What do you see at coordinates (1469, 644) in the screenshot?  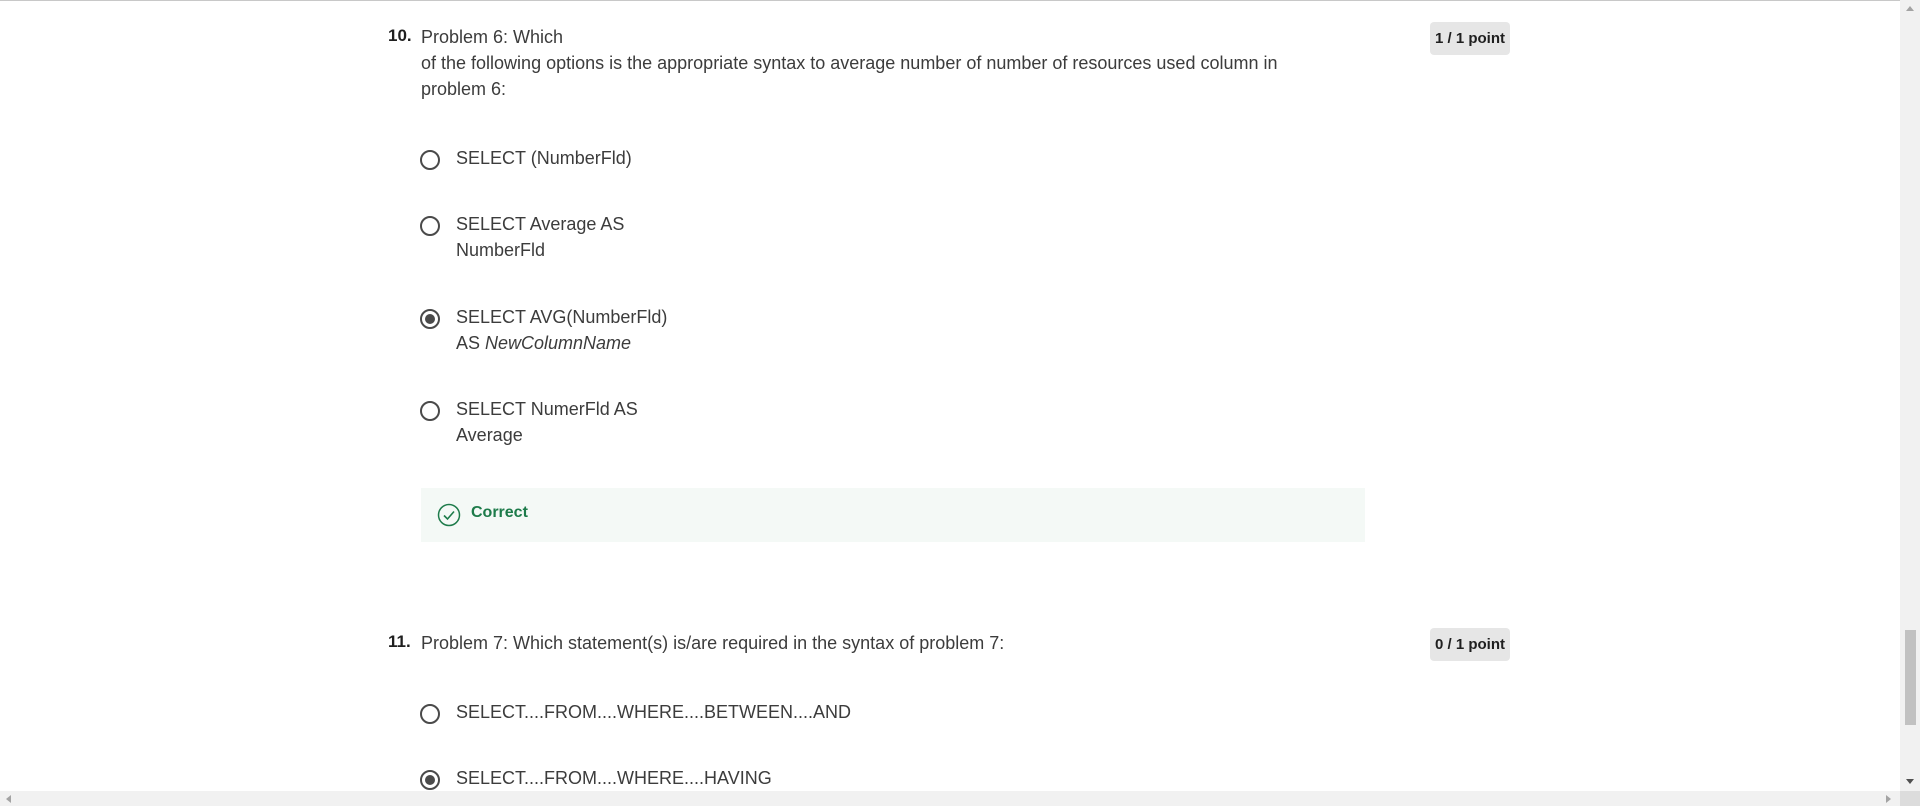 I see `points-badge: 0 / 1 point` at bounding box center [1469, 644].